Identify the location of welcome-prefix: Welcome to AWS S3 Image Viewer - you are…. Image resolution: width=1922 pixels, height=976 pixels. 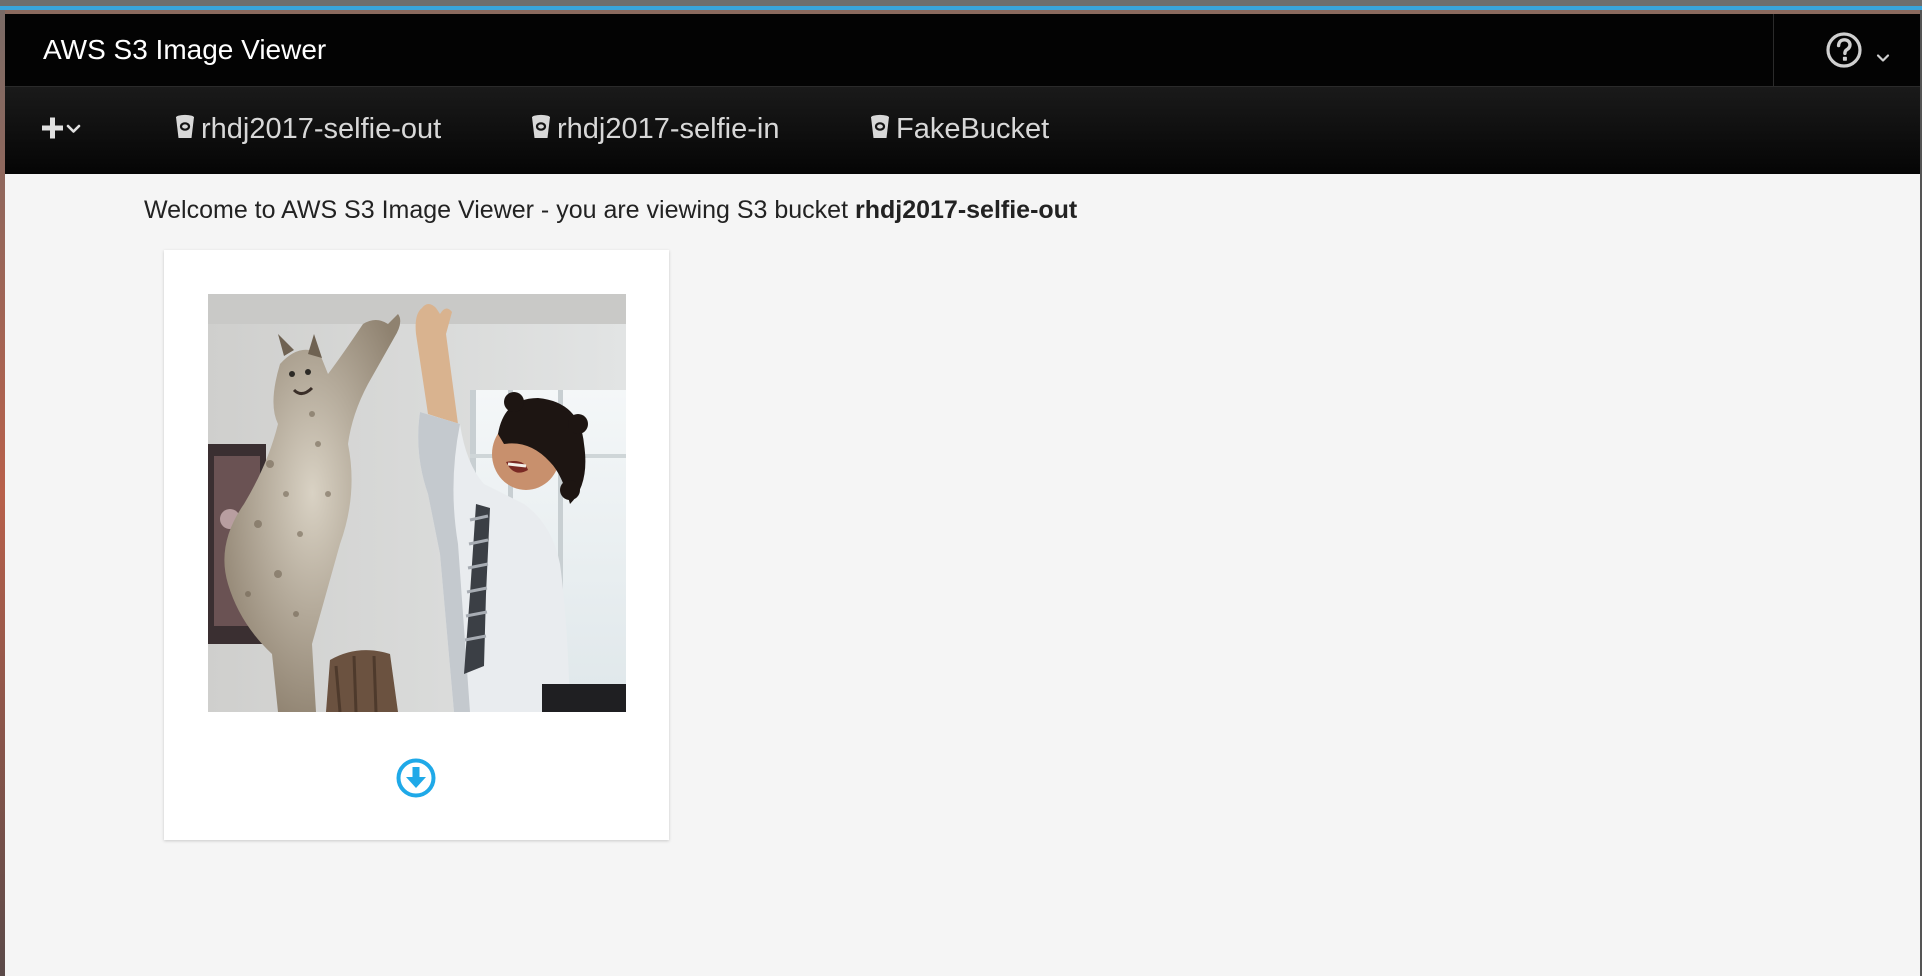
(496, 210).